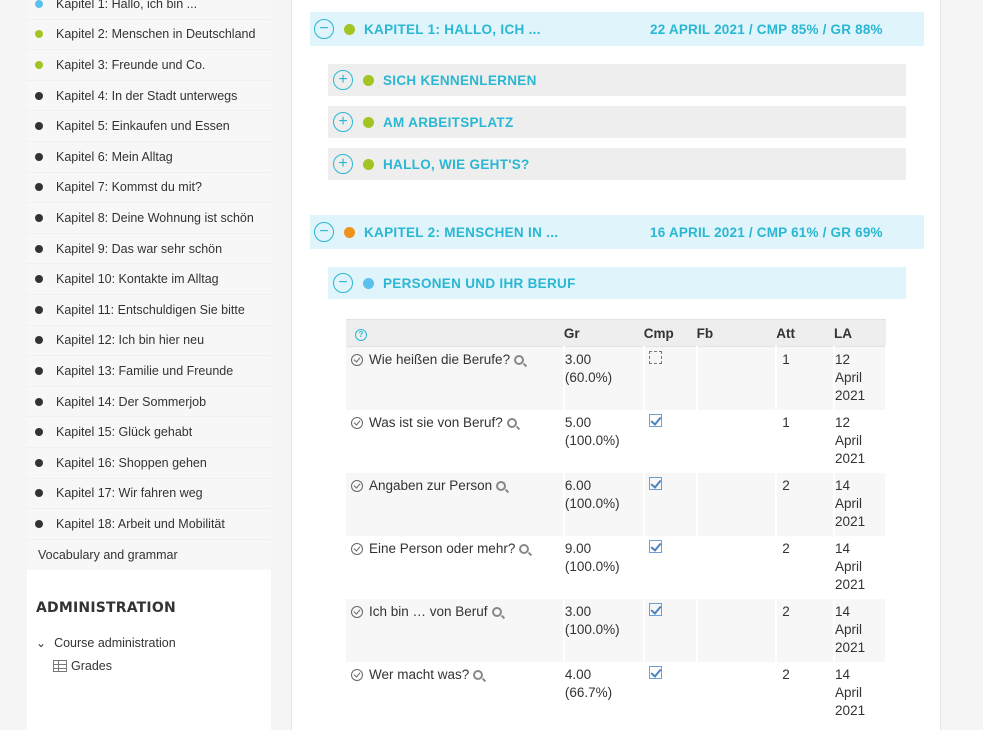 The height and width of the screenshot is (730, 983). What do you see at coordinates (439, 359) in the screenshot?
I see `activity-link: Wie heißen die Berufe?` at bounding box center [439, 359].